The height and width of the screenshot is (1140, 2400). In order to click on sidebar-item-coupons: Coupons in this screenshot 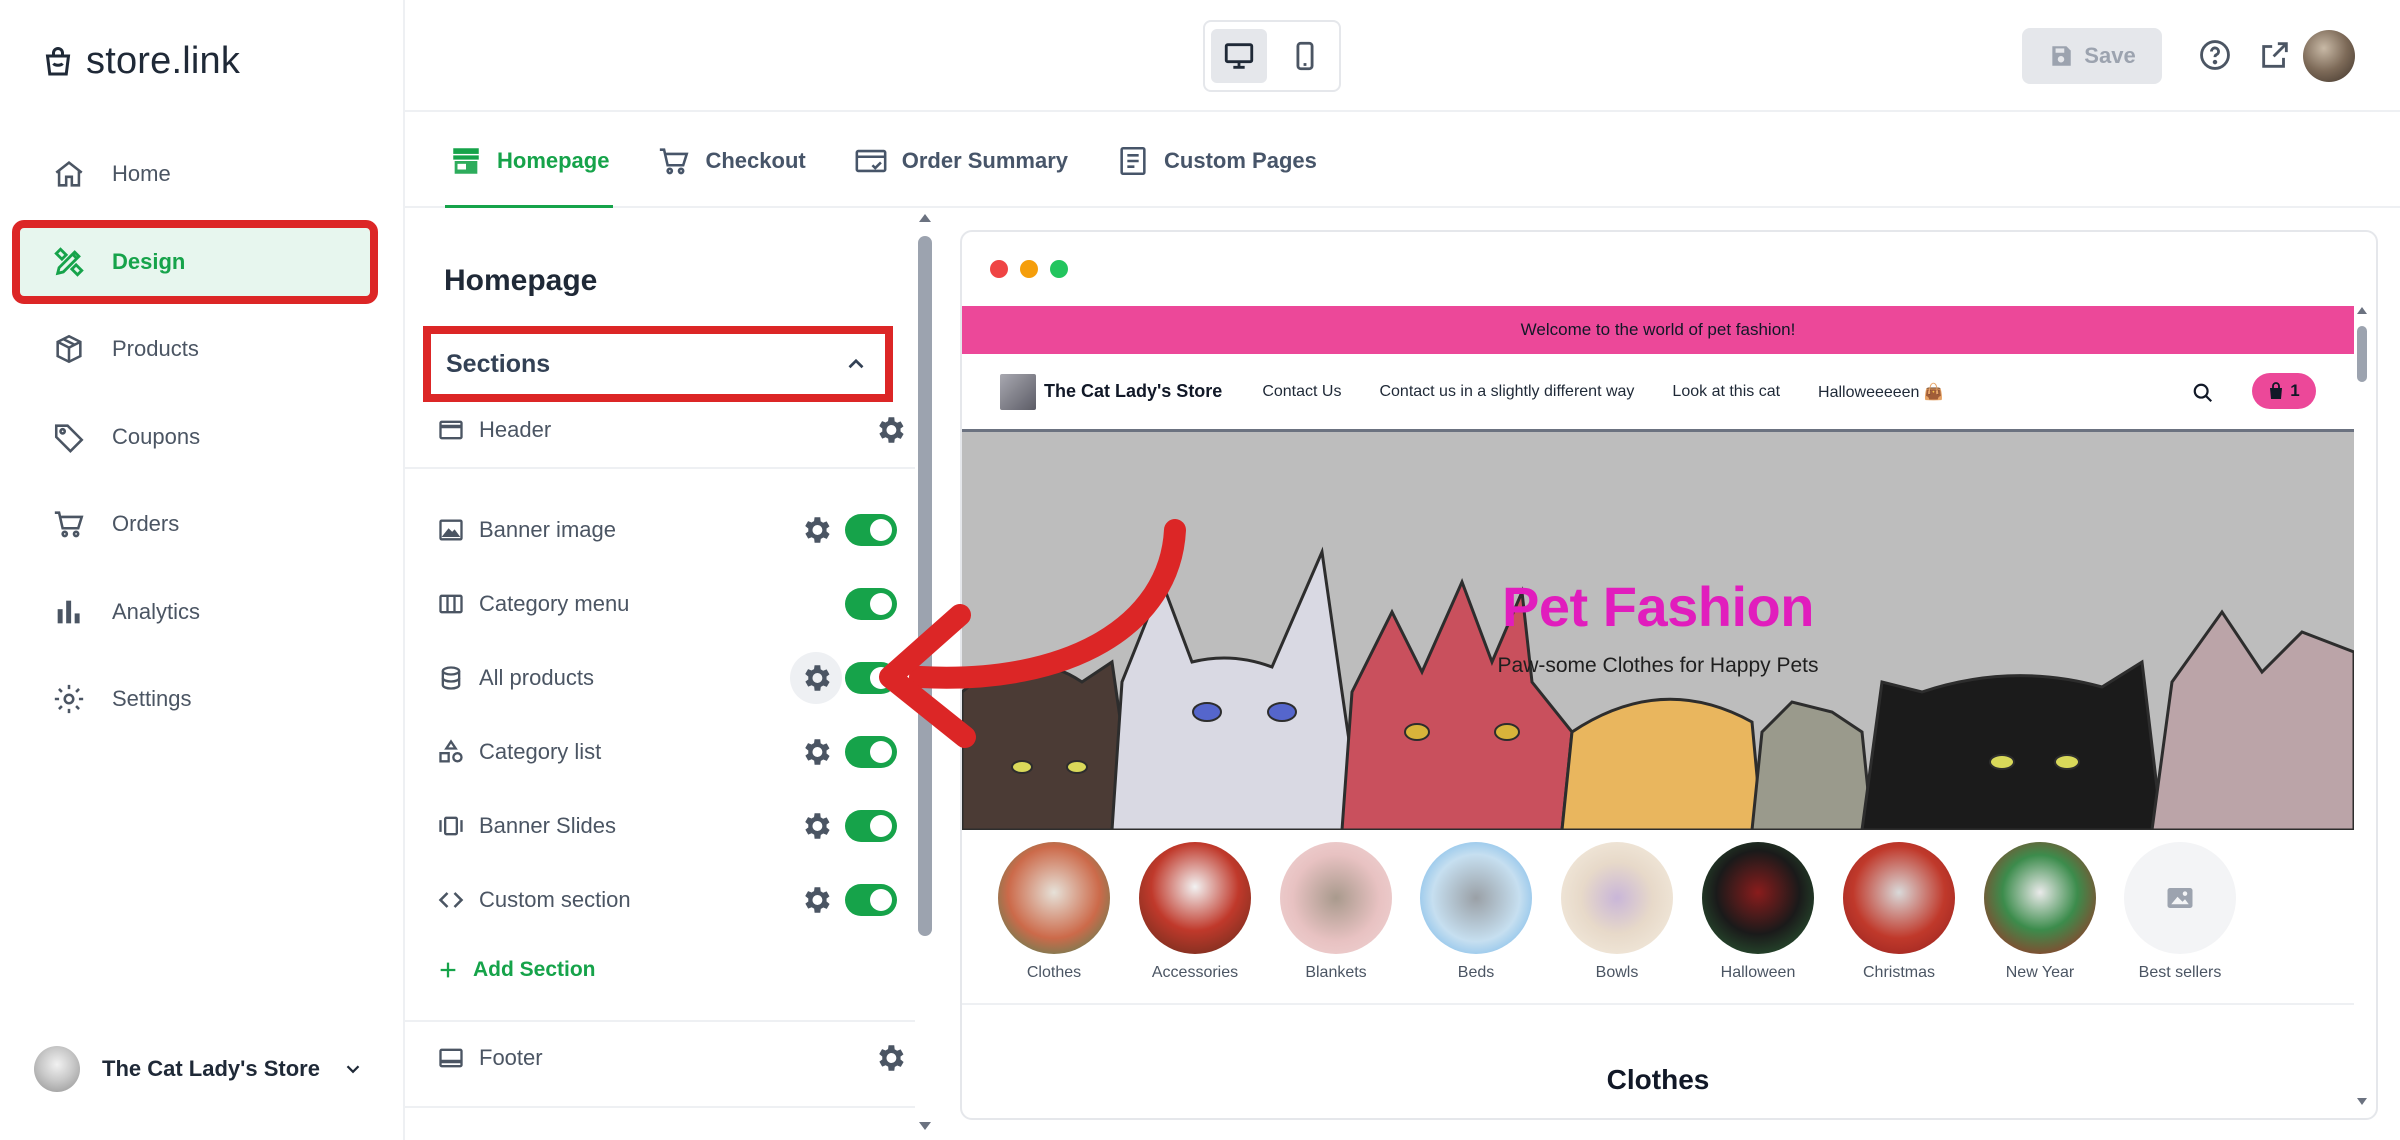, I will do `click(195, 437)`.